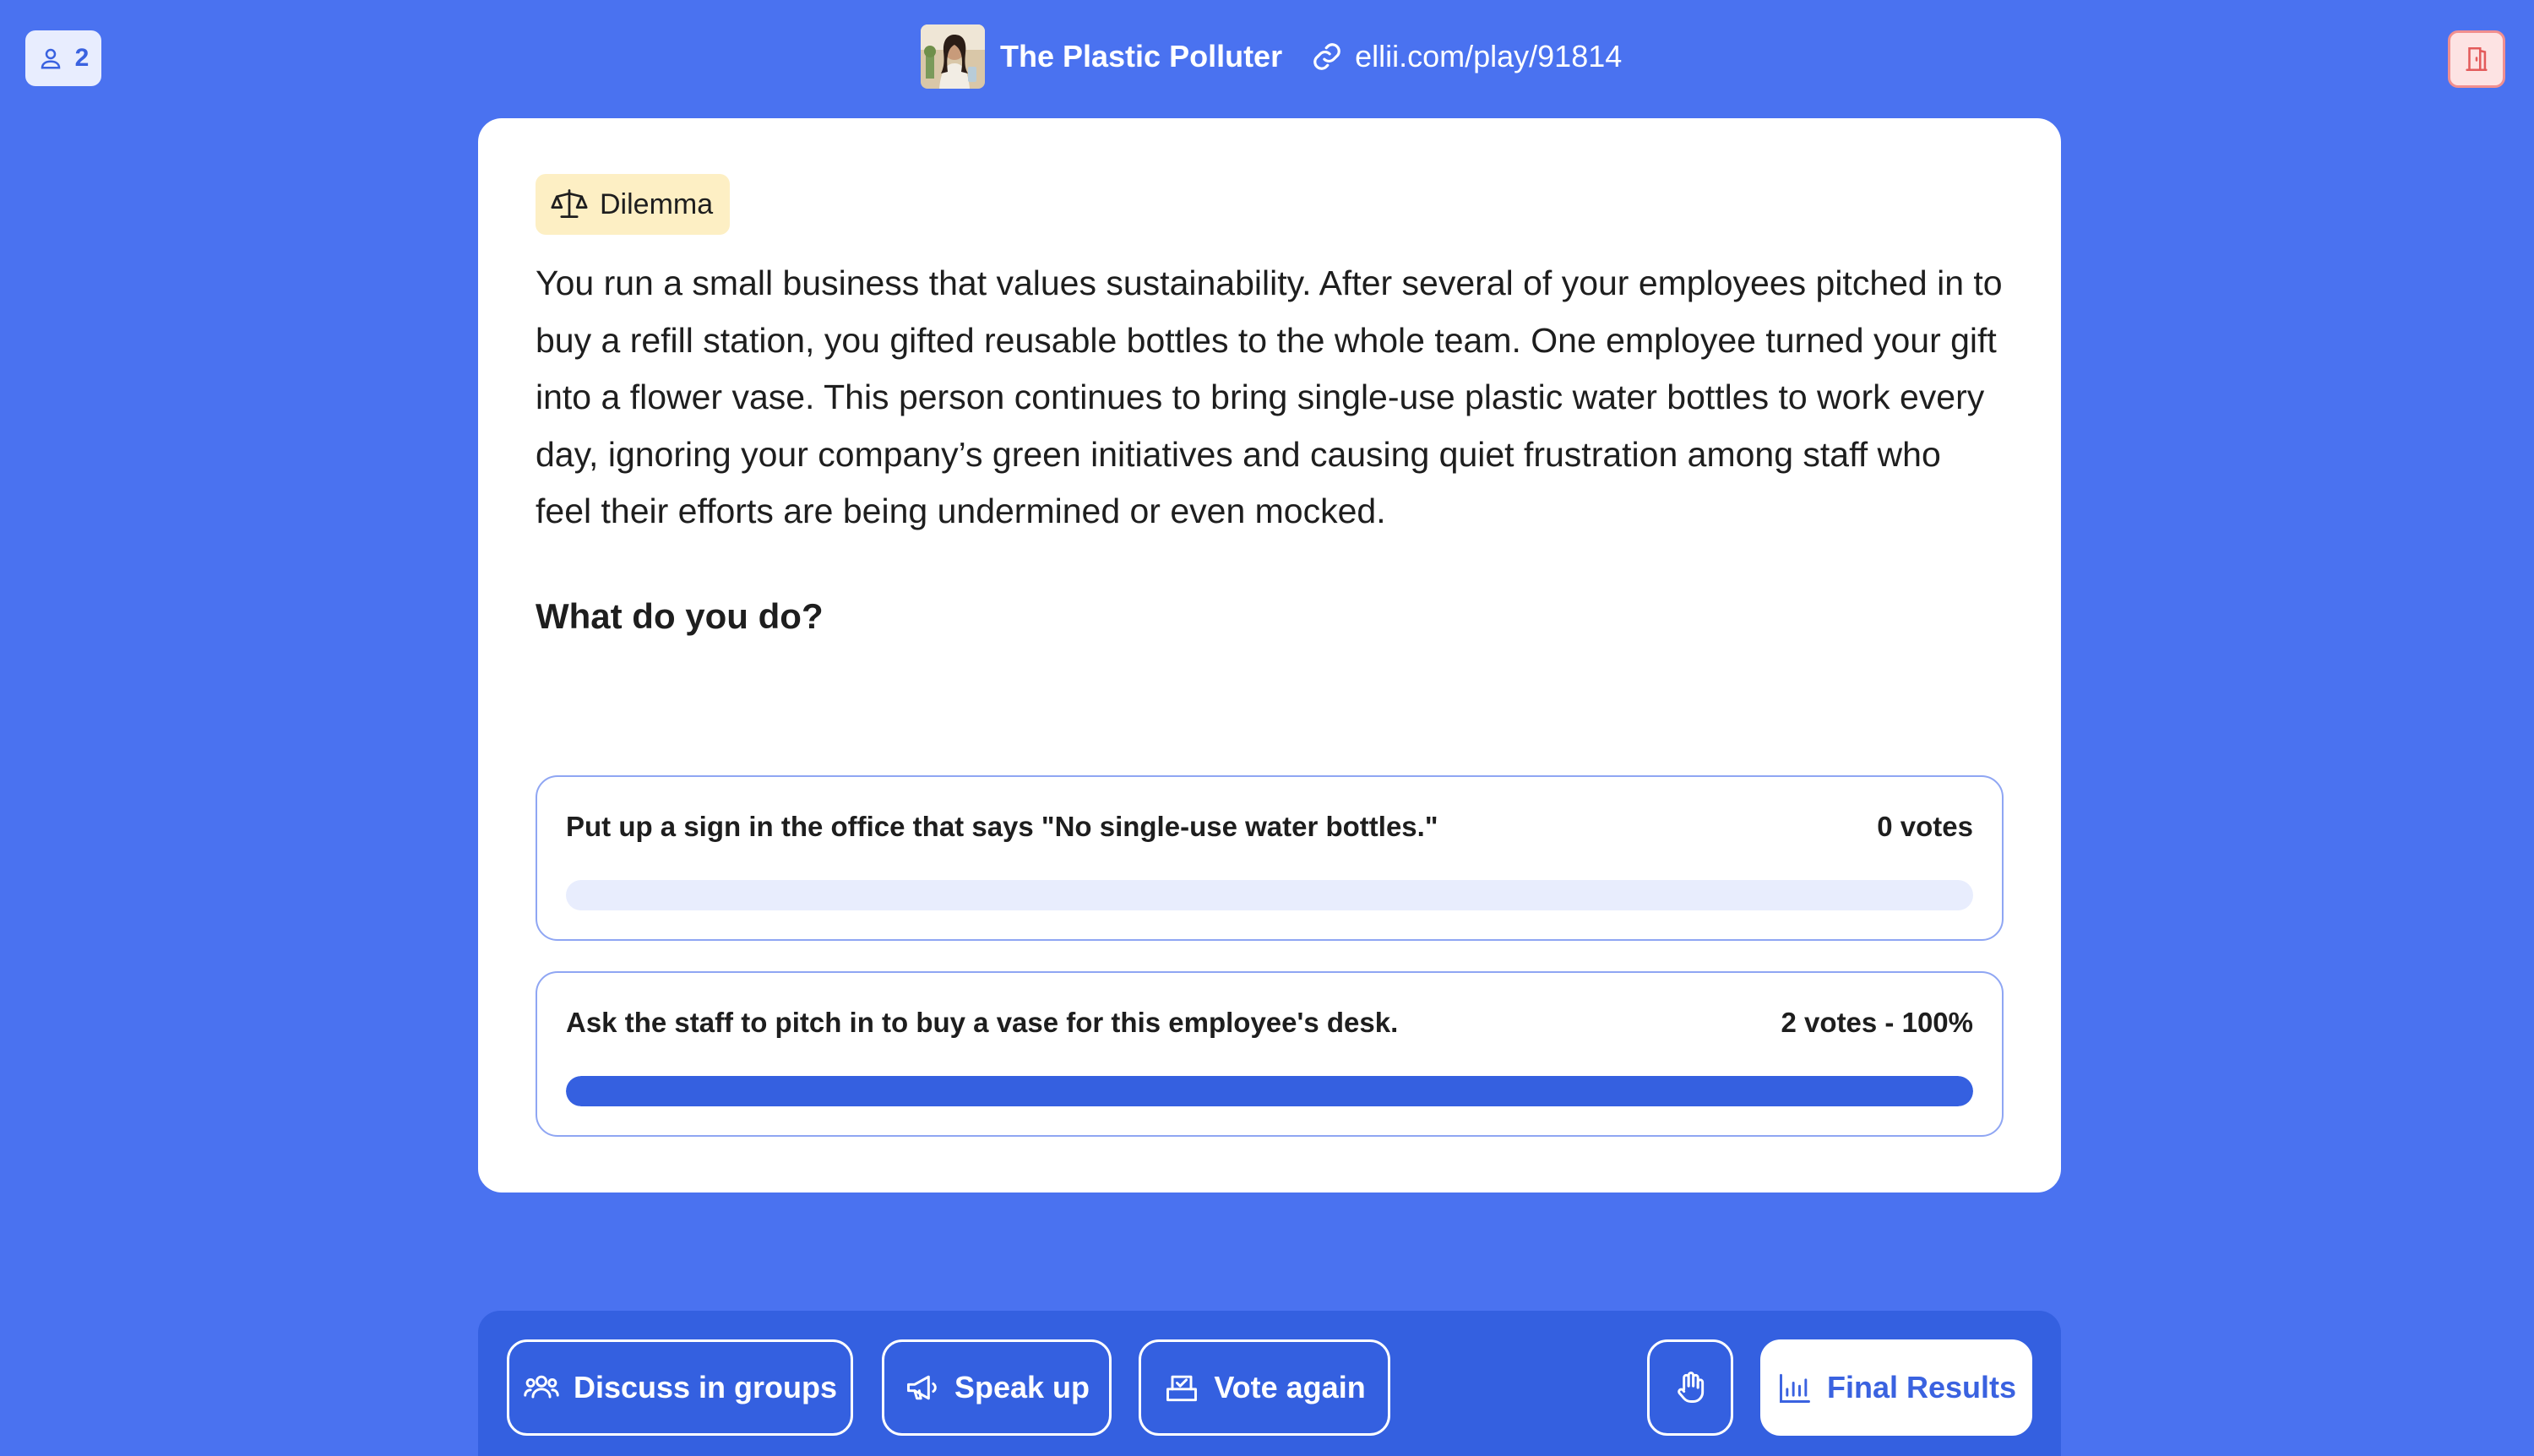  What do you see at coordinates (1877, 1022) in the screenshot?
I see `option-vote-count: 2 votes - 100%` at bounding box center [1877, 1022].